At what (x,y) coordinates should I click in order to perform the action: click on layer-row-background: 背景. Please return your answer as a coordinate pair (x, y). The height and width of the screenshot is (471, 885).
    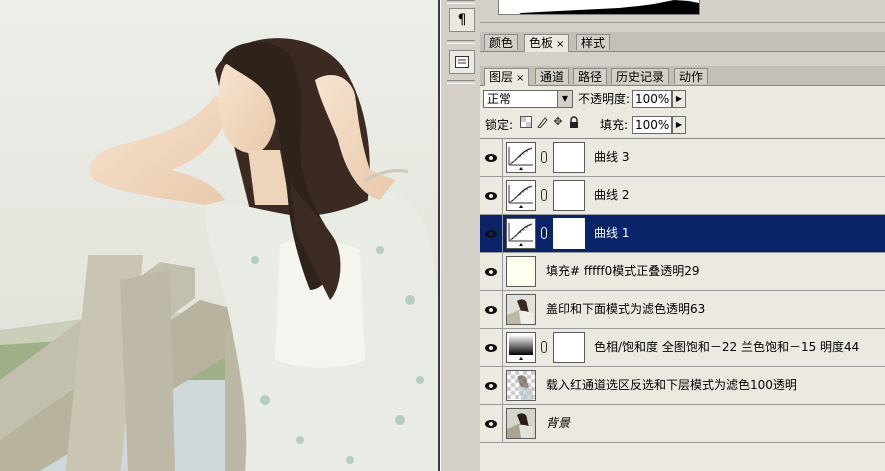
    Looking at the image, I should click on (682, 424).